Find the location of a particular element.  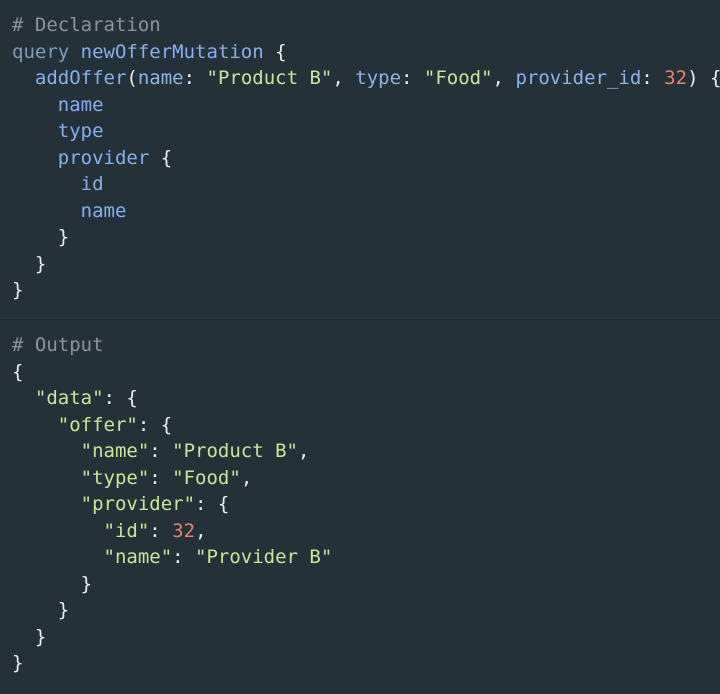

code-token: addOffer is located at coordinates (80, 78).